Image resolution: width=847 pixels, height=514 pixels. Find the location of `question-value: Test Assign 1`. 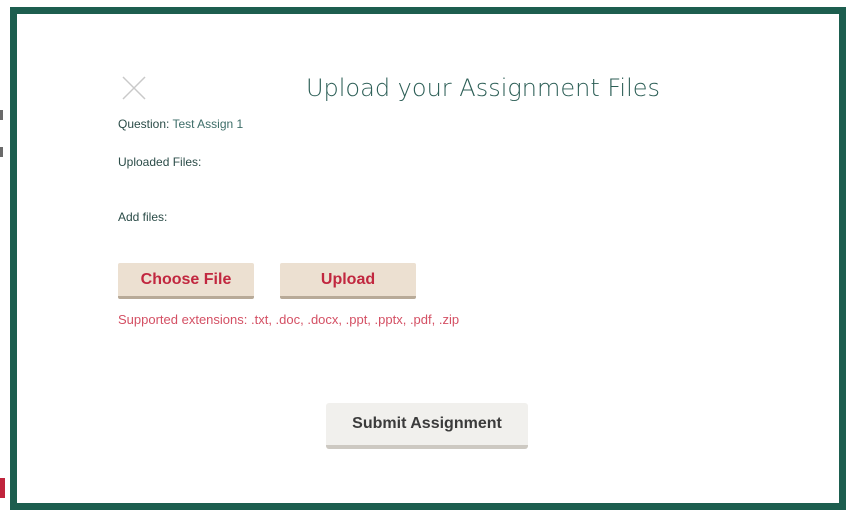

question-value: Test Assign 1 is located at coordinates (208, 124).